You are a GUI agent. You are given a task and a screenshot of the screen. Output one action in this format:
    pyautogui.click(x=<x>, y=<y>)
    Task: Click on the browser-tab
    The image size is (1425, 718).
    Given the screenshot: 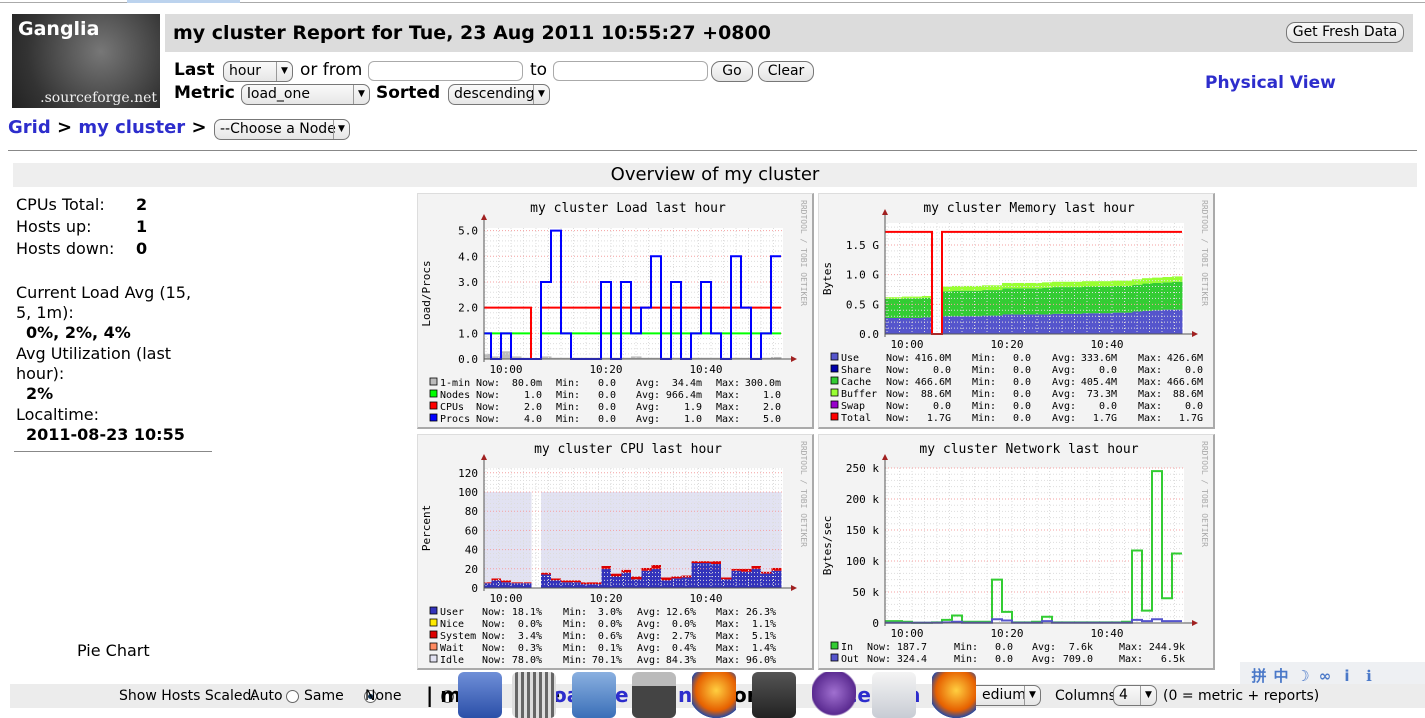 What is the action you would take?
    pyautogui.click(x=183, y=1)
    